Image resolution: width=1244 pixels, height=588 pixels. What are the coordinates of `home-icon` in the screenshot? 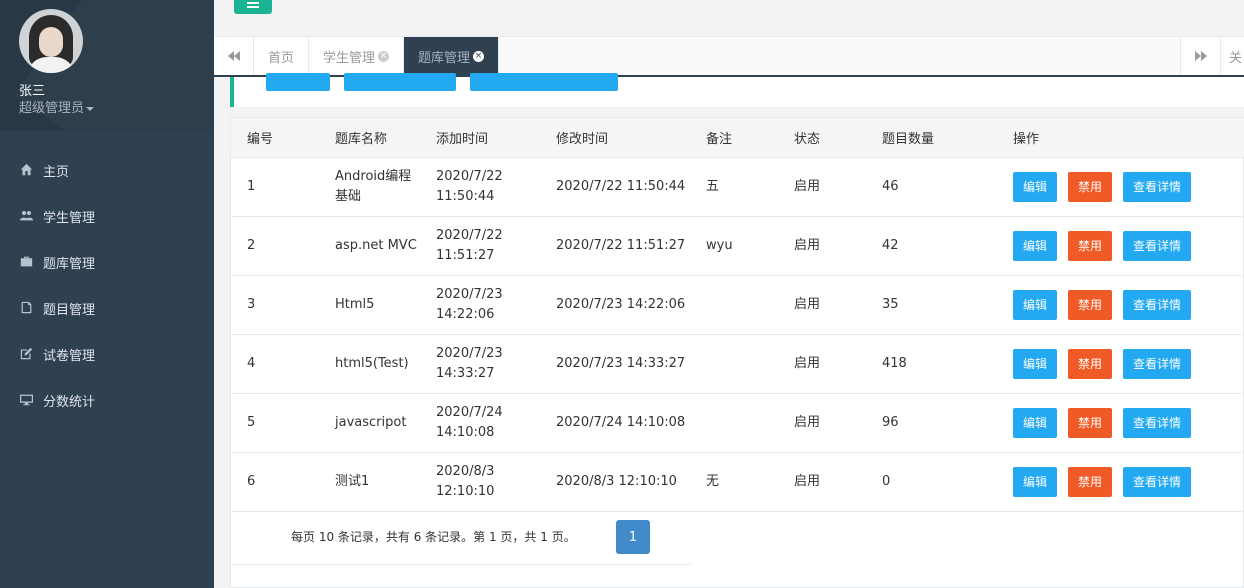 It's located at (27, 170).